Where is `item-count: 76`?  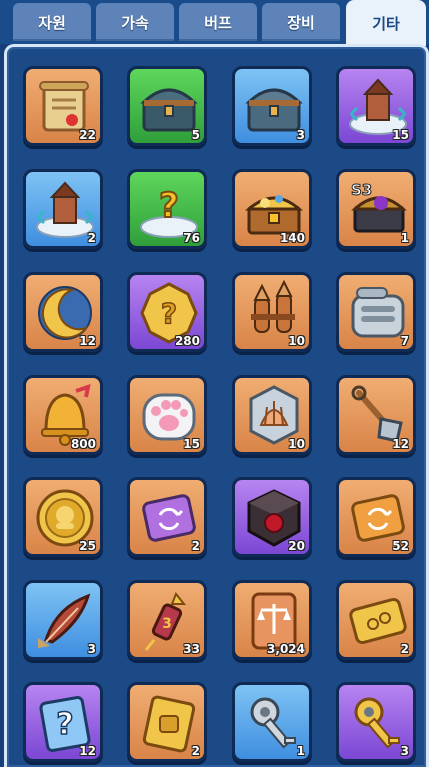 item-count: 76 is located at coordinates (191, 238).